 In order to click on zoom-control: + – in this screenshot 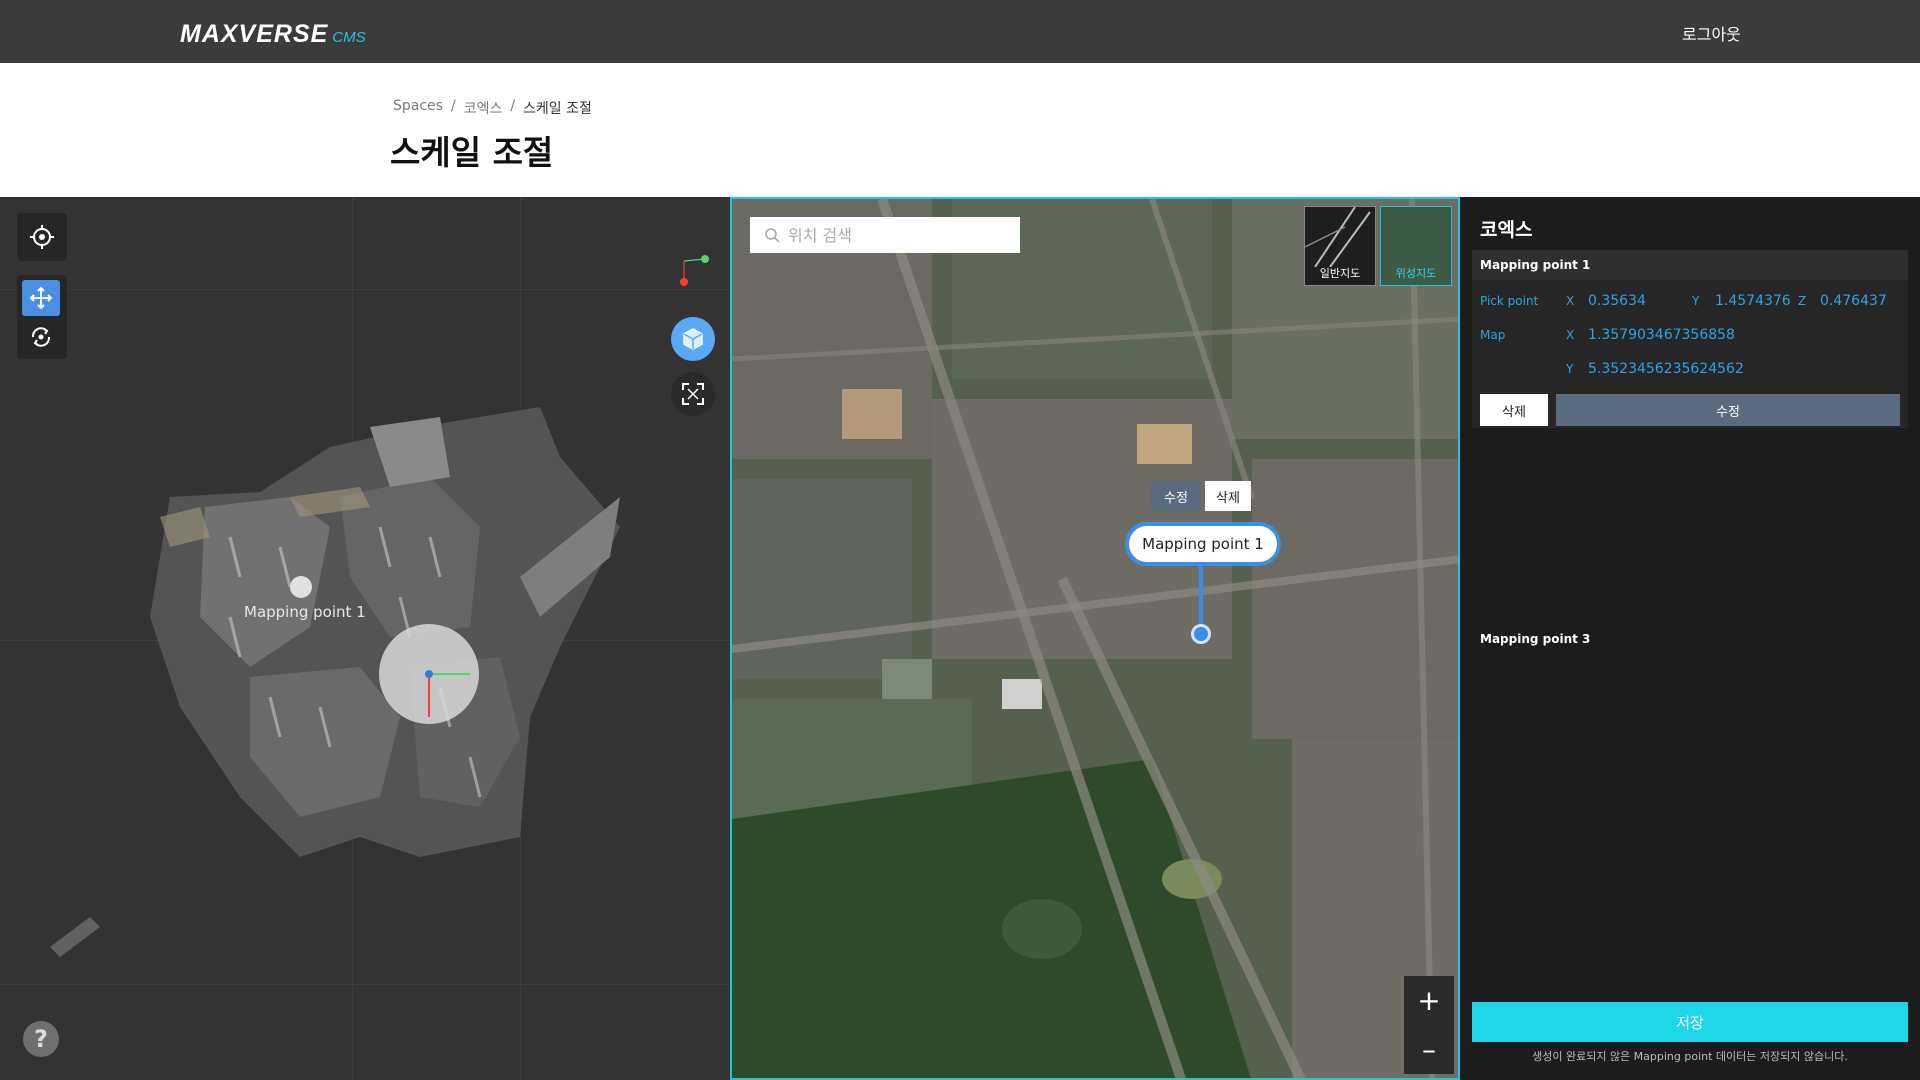, I will do `click(1429, 1025)`.